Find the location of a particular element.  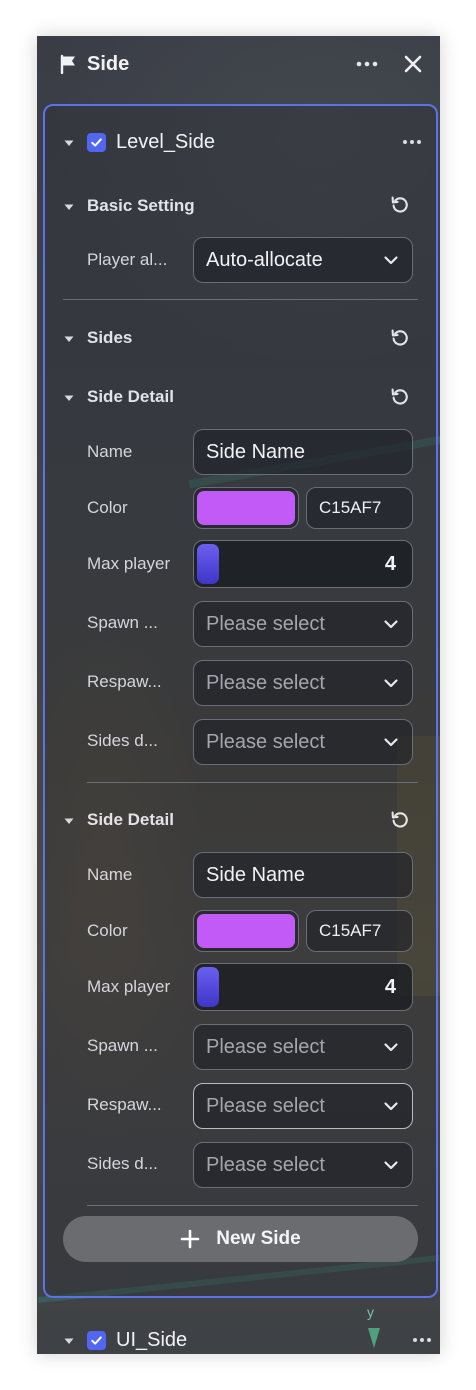

new-side-label: New Side is located at coordinates (258, 1238).